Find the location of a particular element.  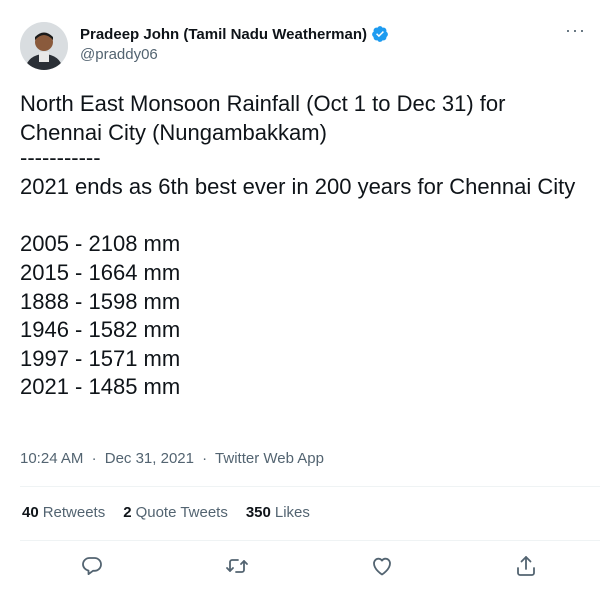

quote-tweets-label: Quote Tweets is located at coordinates (181, 512).